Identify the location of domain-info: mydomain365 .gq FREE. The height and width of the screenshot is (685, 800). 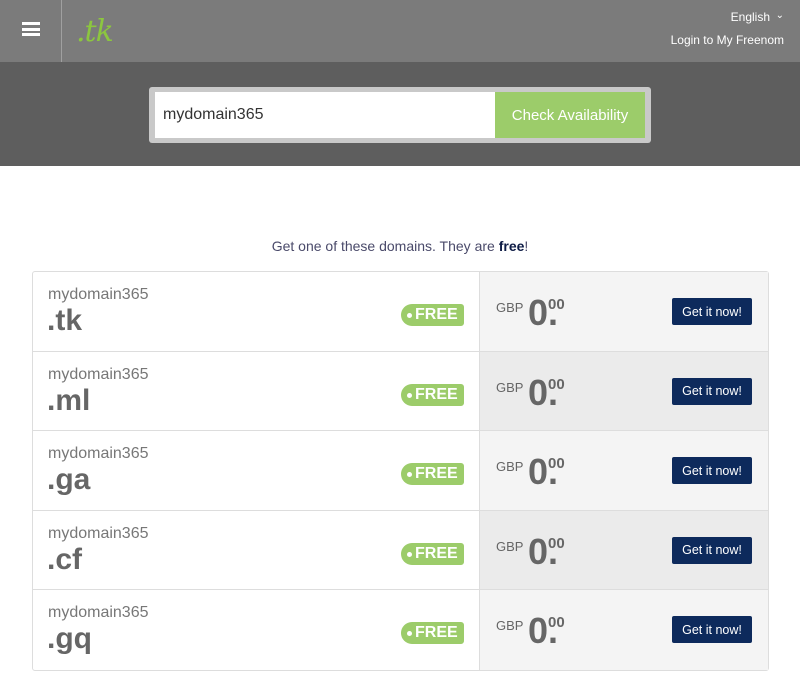
(256, 630).